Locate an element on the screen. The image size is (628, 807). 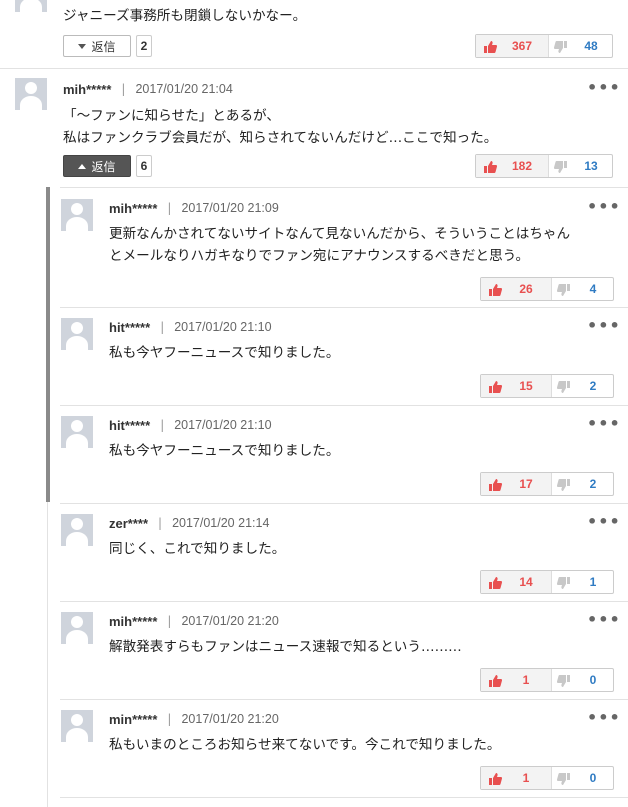
comment-header: mih***** | 2017/01/20 21:04 is located at coordinates (148, 89).